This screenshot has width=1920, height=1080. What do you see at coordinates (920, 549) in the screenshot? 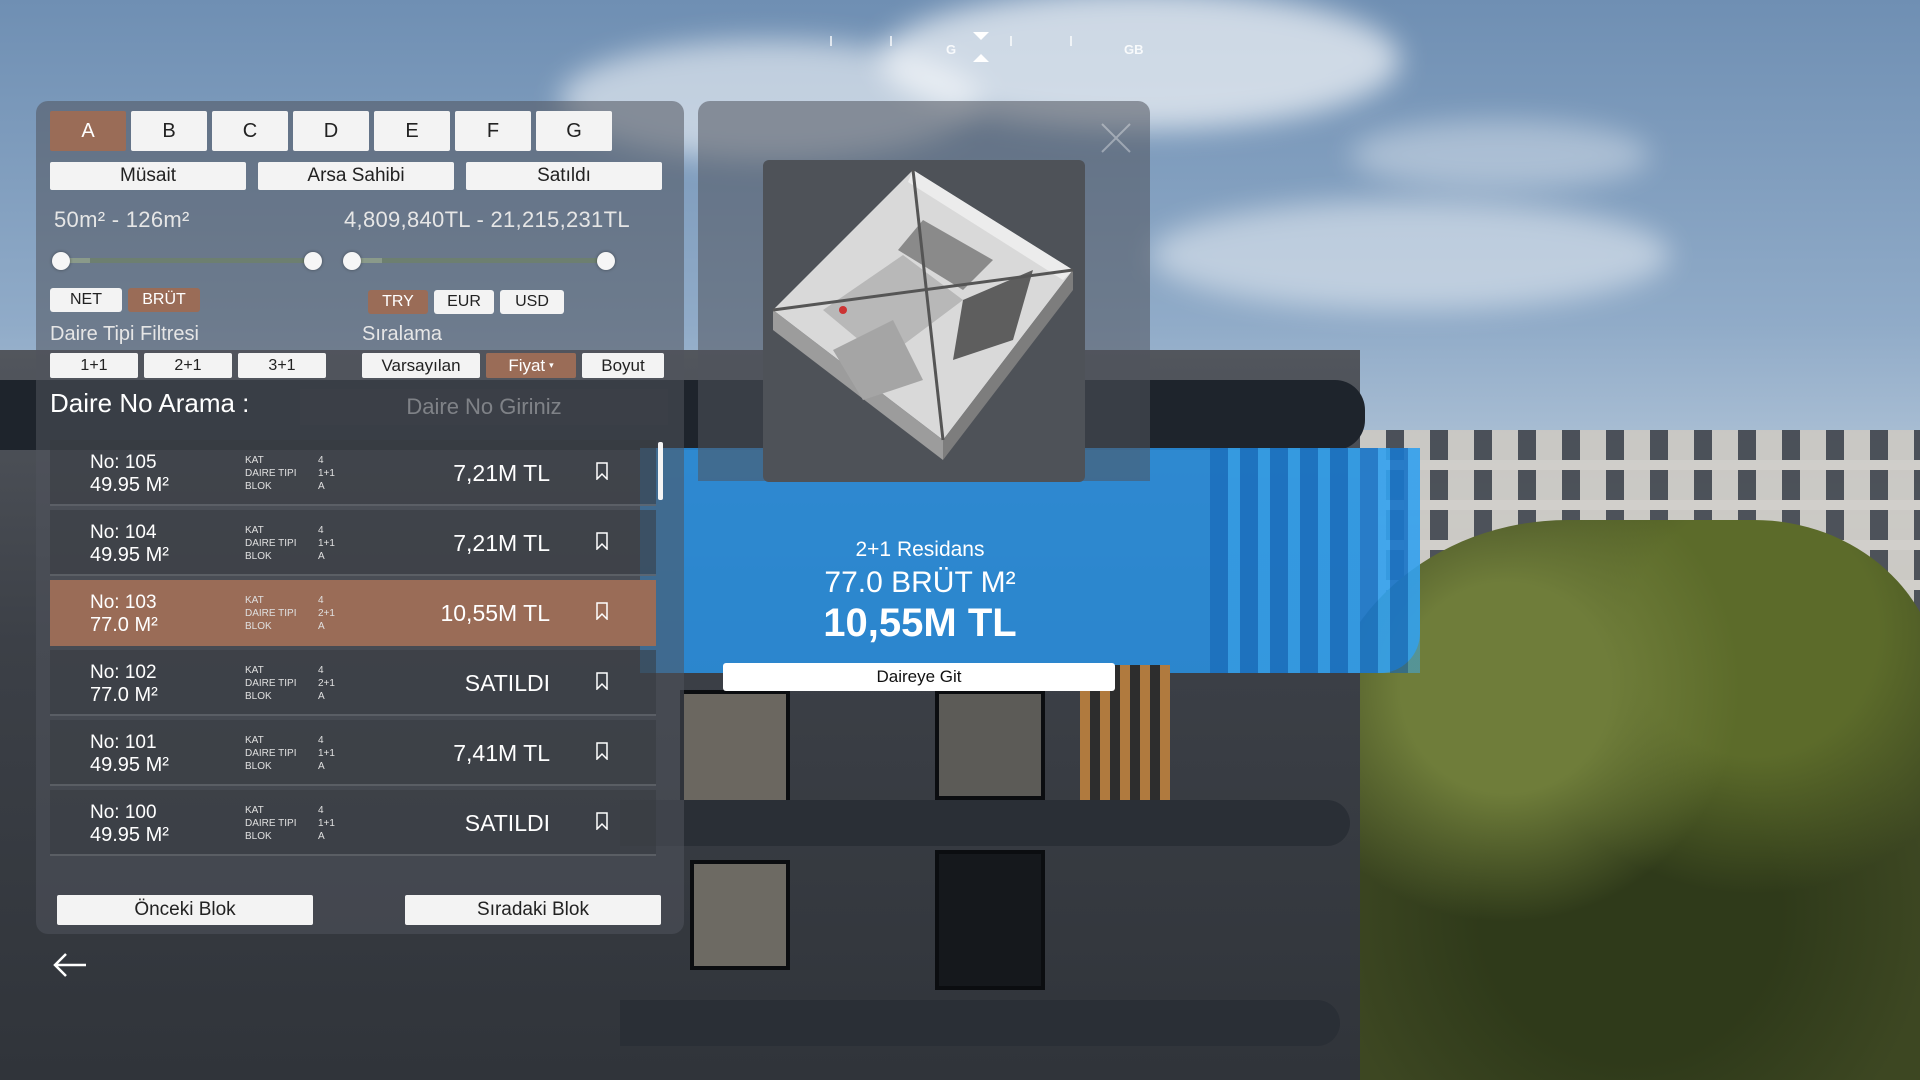
I see `unit-type-label: 2+1 Residans` at bounding box center [920, 549].